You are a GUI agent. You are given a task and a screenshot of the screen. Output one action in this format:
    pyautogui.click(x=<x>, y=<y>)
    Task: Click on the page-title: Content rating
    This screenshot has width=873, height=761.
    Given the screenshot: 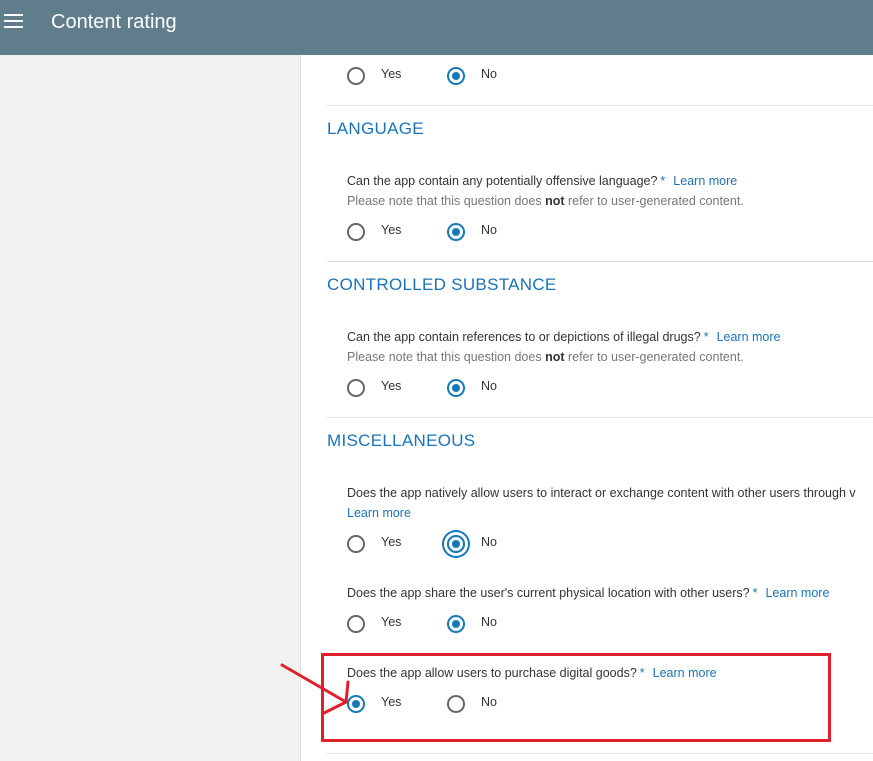 What is the action you would take?
    pyautogui.click(x=114, y=22)
    